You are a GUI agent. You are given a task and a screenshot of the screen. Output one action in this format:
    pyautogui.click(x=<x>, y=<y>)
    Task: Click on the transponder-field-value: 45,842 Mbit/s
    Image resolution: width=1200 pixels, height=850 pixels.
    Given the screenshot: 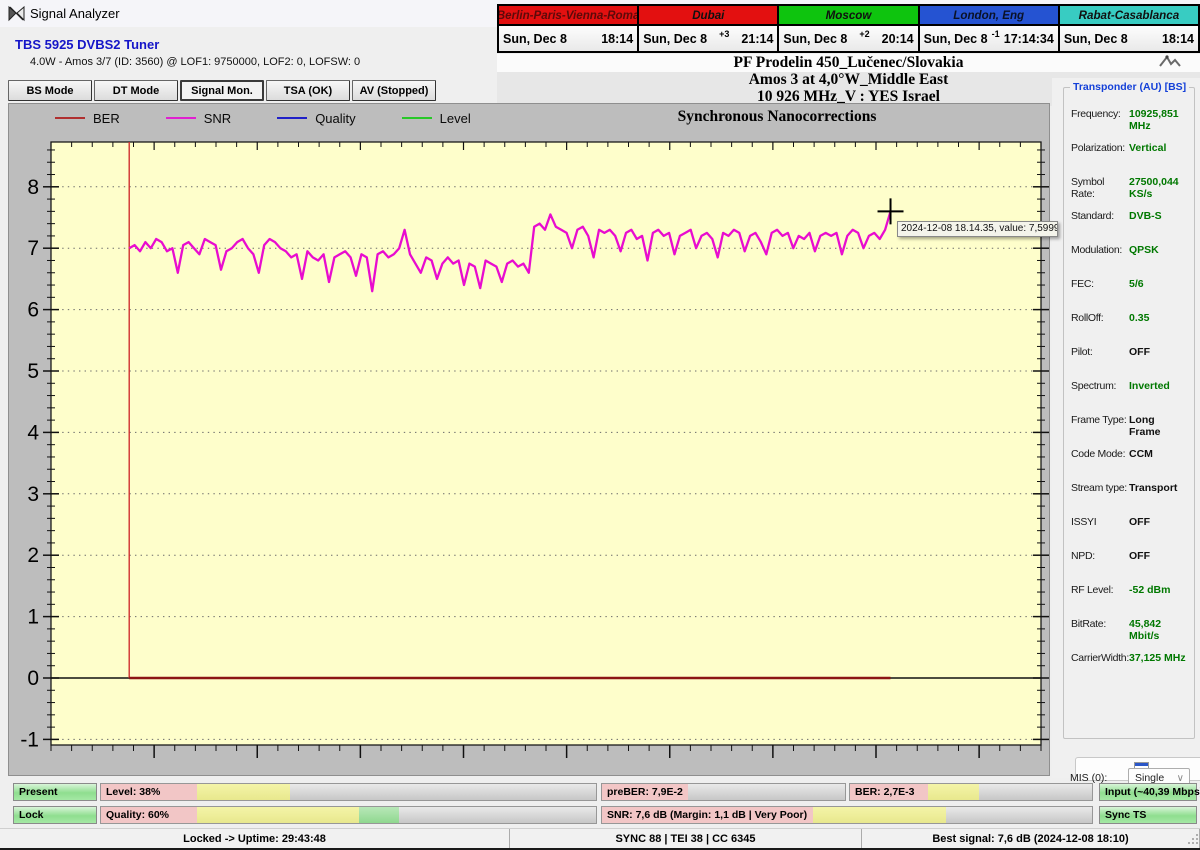 What is the action you would take?
    pyautogui.click(x=1145, y=630)
    